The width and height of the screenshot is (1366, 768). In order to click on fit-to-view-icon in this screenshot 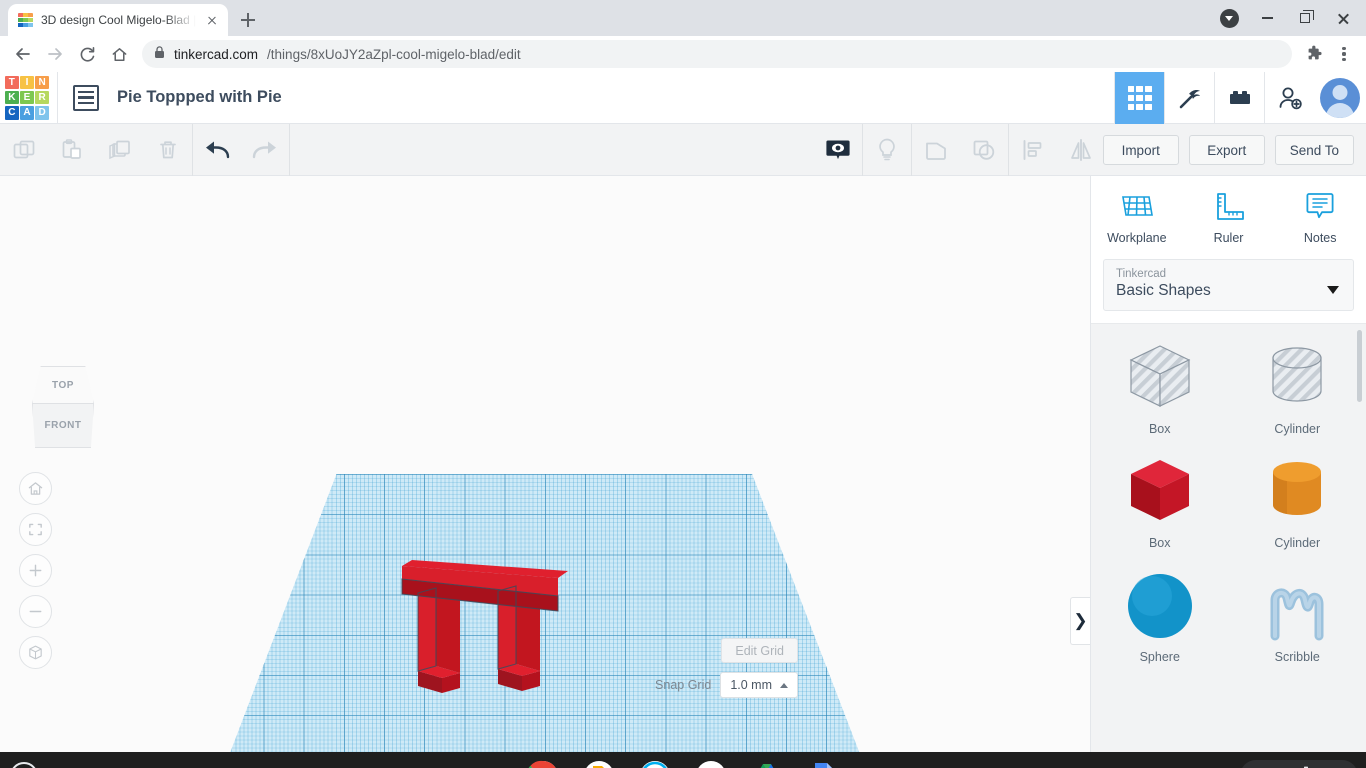, I will do `click(35, 529)`.